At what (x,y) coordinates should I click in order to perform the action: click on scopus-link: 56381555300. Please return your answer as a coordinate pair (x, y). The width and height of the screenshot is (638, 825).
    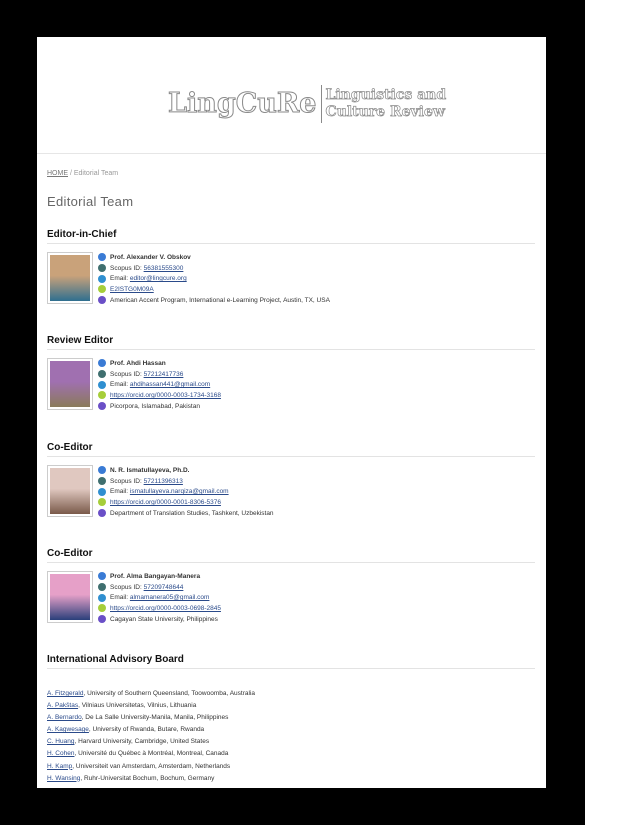
    Looking at the image, I should click on (164, 268).